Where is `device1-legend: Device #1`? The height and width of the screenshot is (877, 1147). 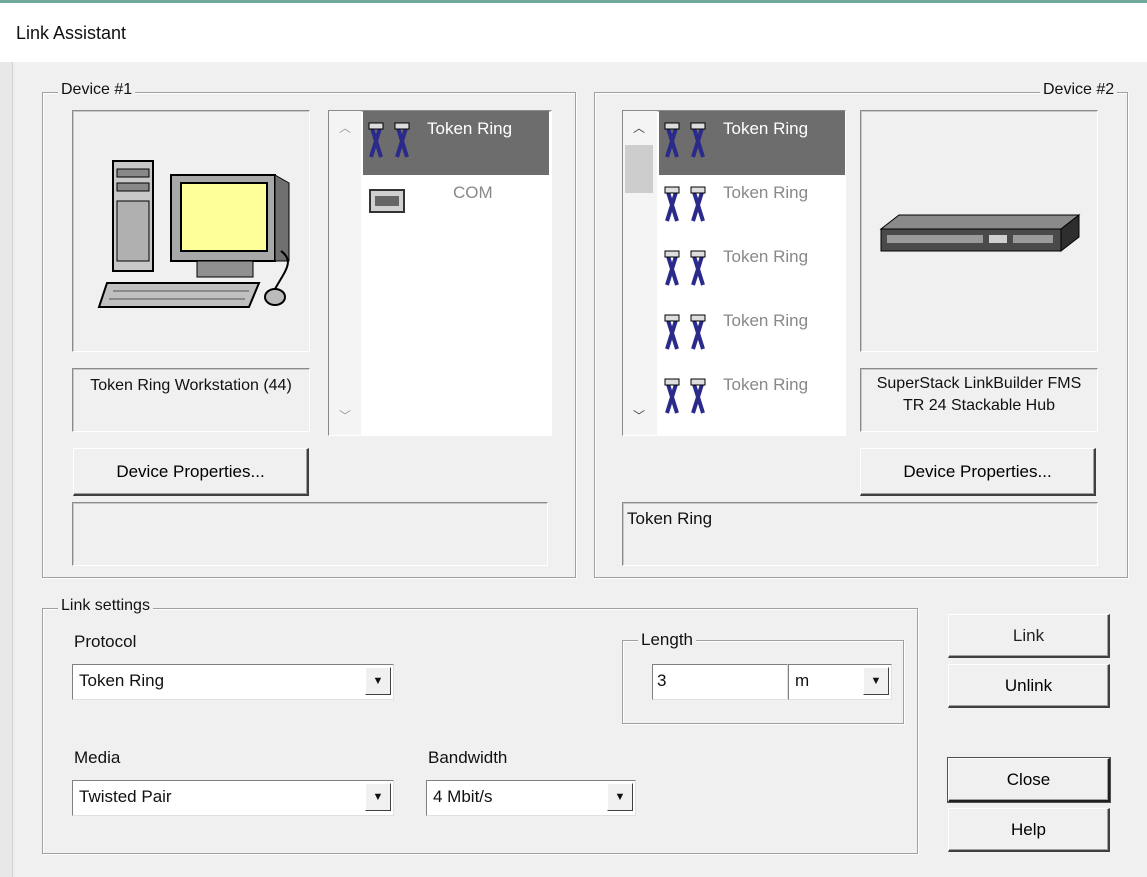 device1-legend: Device #1 is located at coordinates (97, 90).